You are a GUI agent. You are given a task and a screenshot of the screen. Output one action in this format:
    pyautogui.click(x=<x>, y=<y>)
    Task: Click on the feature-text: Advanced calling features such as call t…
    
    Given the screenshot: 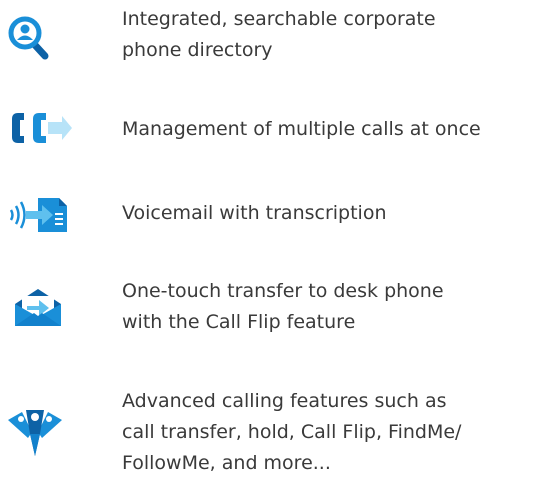 What is the action you would take?
    pyautogui.click(x=292, y=432)
    